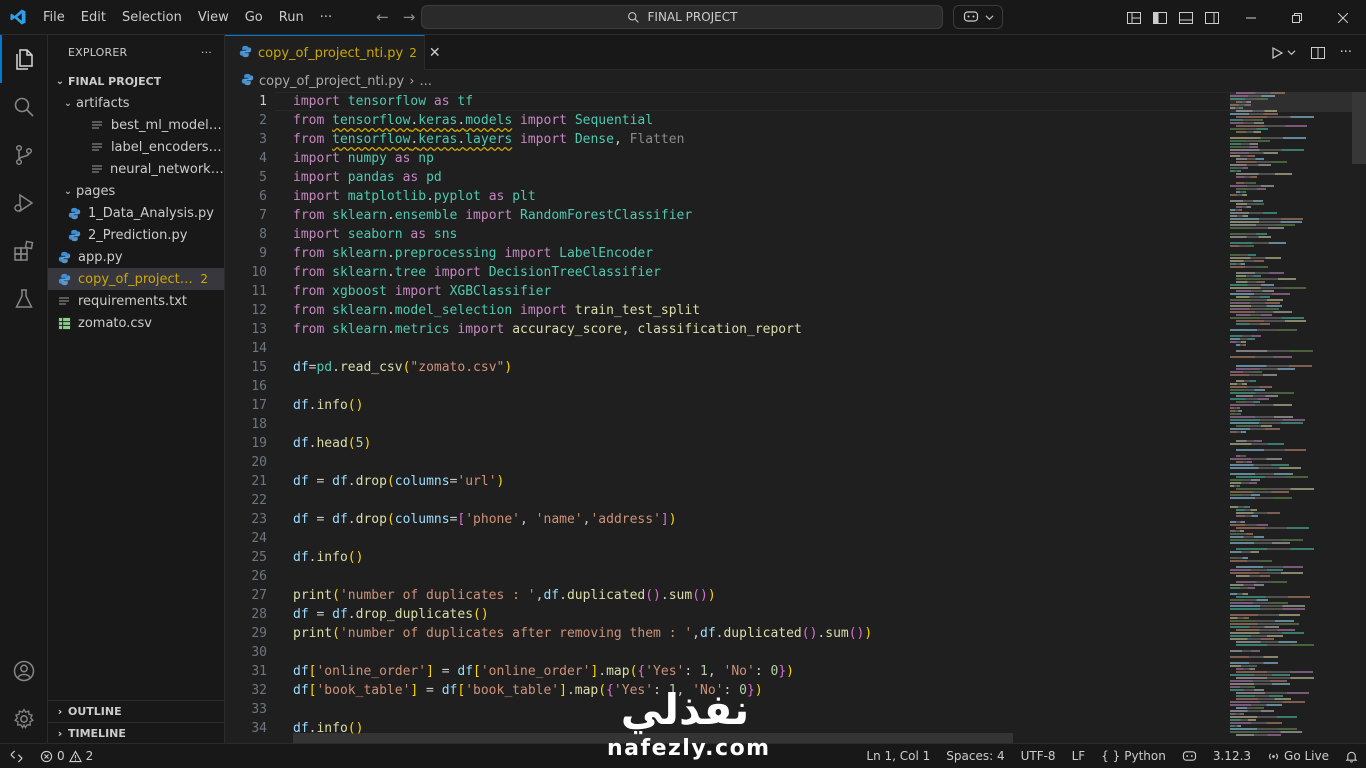  What do you see at coordinates (136, 169) in the screenshot?
I see `tree-item-neural-network: neural_network.keras` at bounding box center [136, 169].